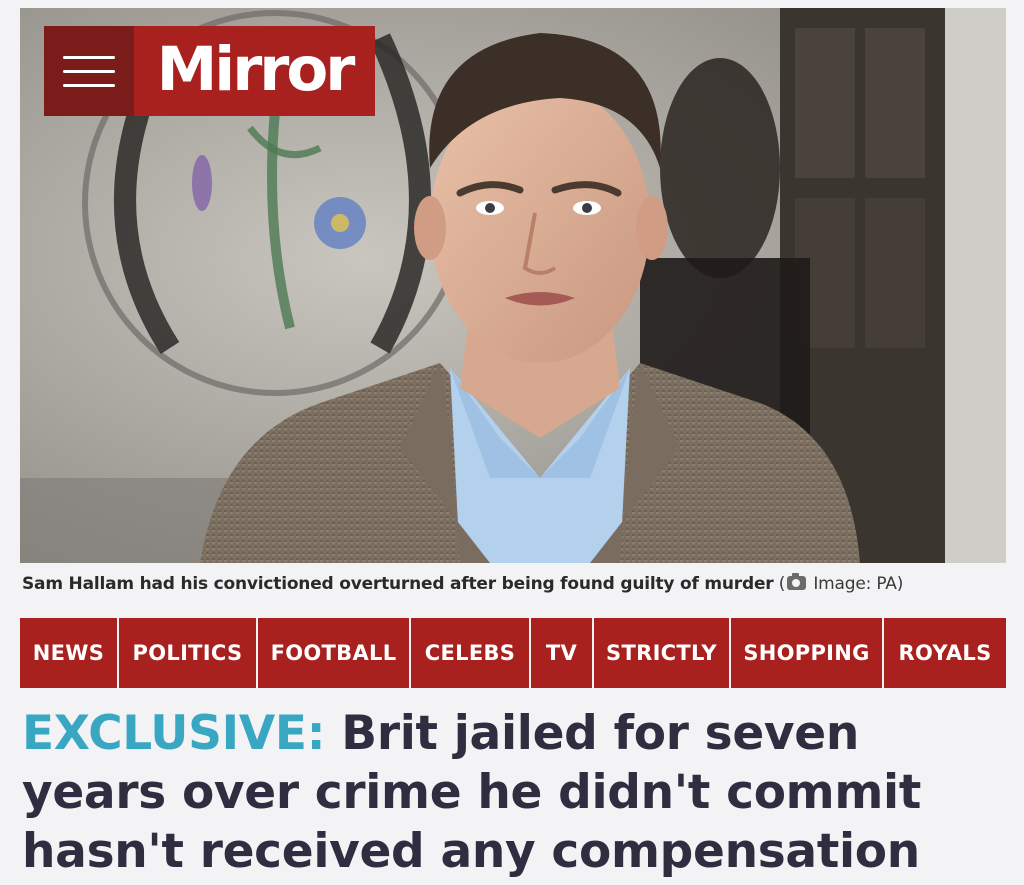 The width and height of the screenshot is (1024, 885). Describe the element at coordinates (797, 581) in the screenshot. I see `camera-icon` at that location.